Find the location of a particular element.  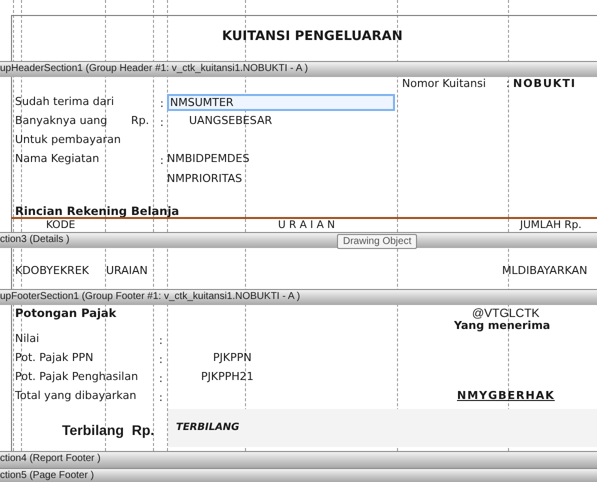

column-header: JUMLAH Rp. is located at coordinates (551, 225).